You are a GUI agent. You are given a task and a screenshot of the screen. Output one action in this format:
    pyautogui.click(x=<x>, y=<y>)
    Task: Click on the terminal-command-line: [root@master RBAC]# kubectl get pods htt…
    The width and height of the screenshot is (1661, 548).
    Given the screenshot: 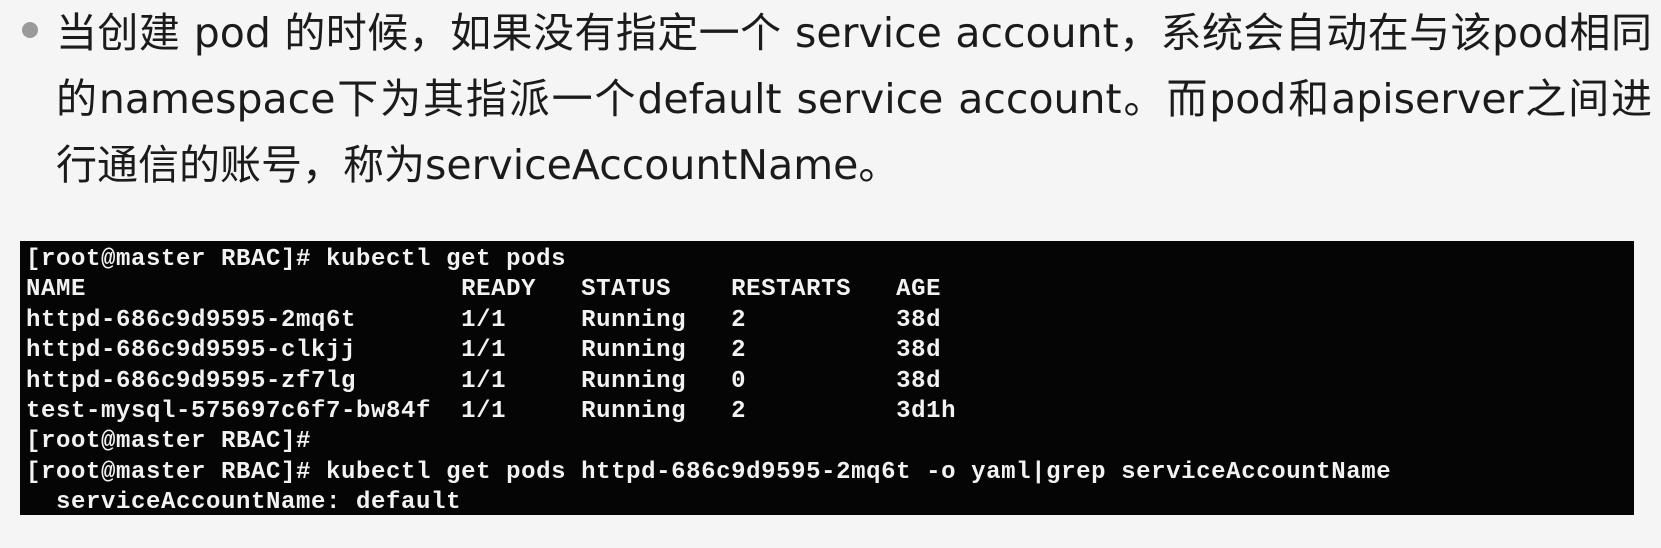 What is the action you would take?
    pyautogui.click(x=709, y=472)
    